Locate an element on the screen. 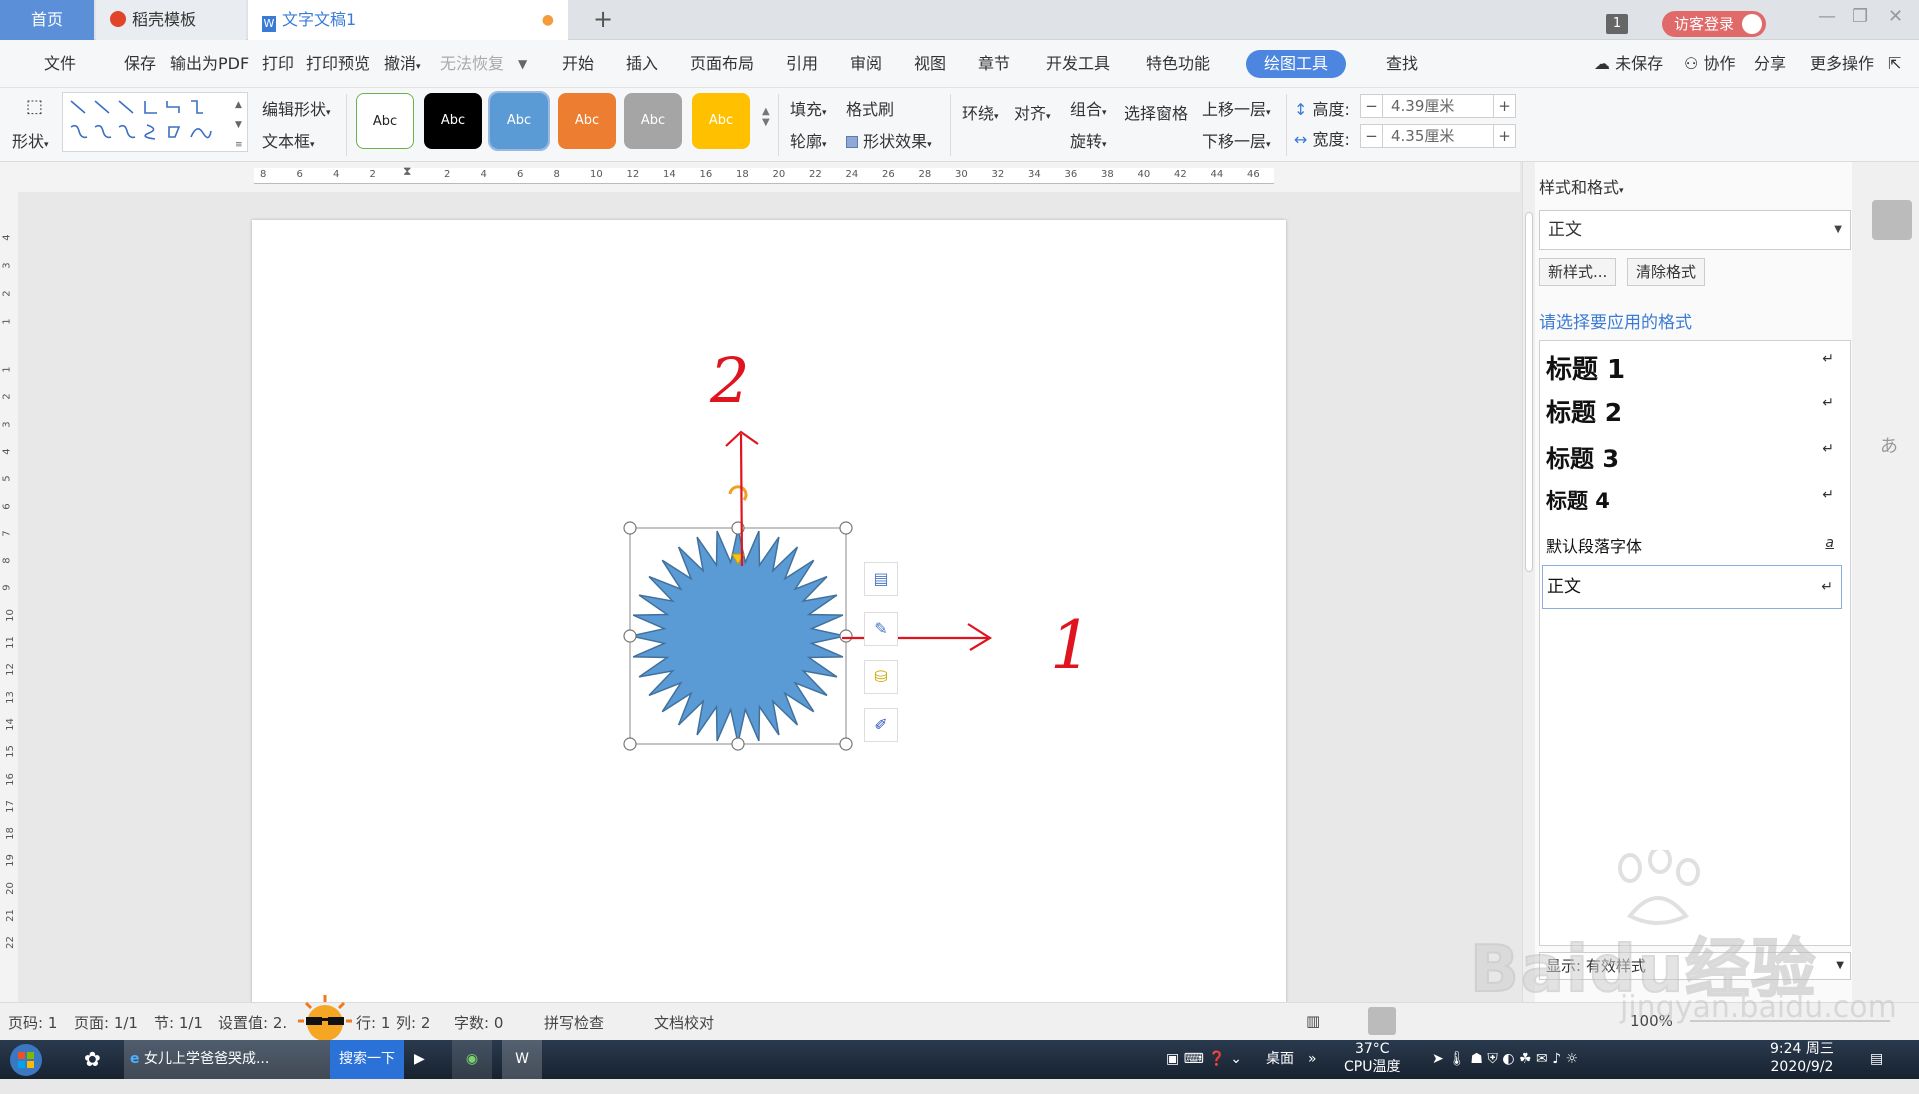 This screenshot has height=1094, width=1919. window-count-badge: 1 is located at coordinates (1617, 24).